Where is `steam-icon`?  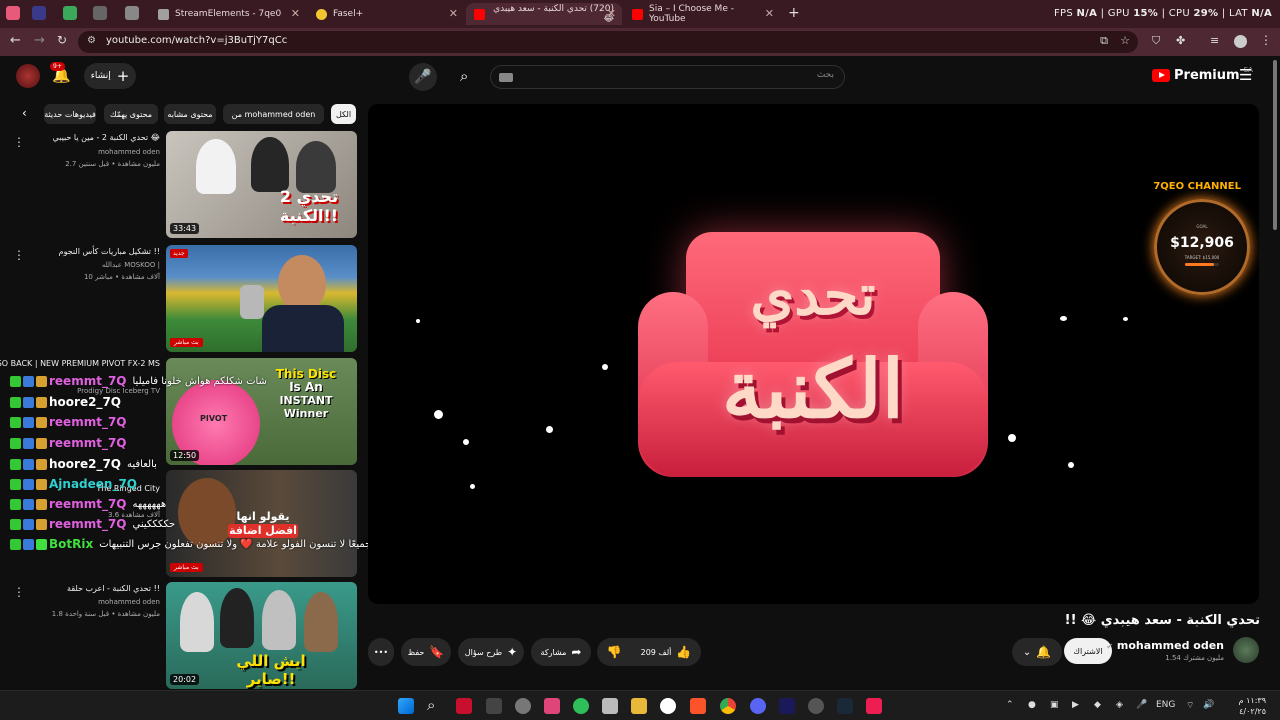
steam-icon is located at coordinates (845, 706).